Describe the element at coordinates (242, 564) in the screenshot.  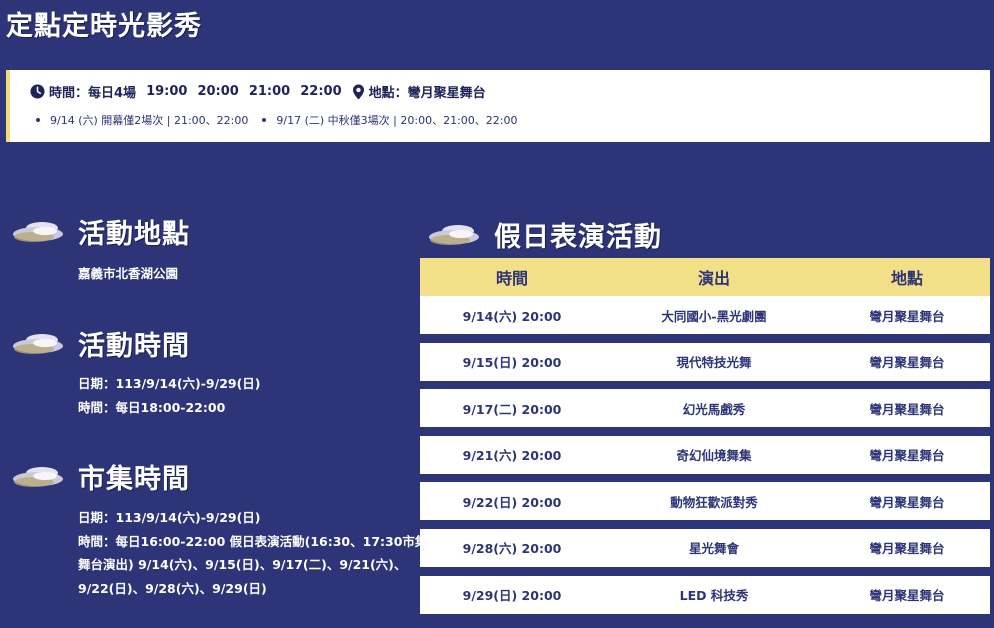
I see `market-hours-text: 舞台演出) 9/14(六)、9/15(日)、9/17(二)、9/21(六)、` at that location.